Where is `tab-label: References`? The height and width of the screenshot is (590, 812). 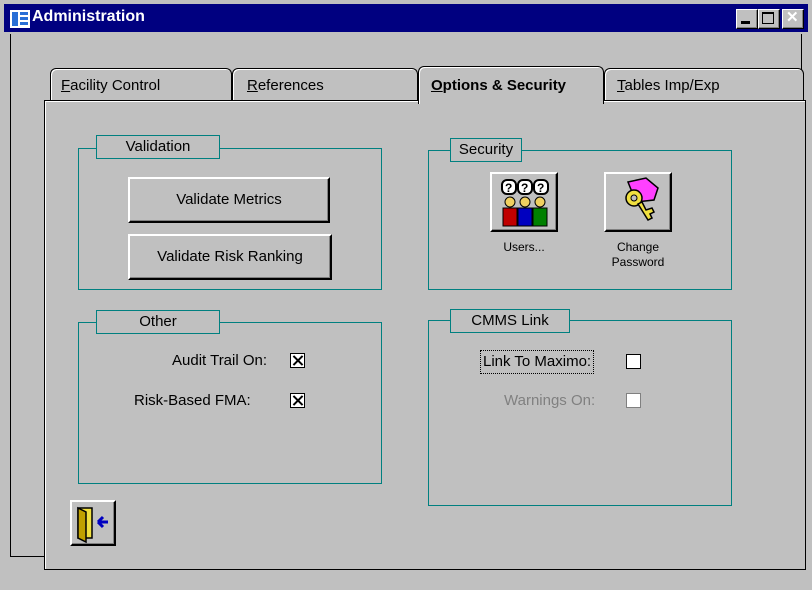 tab-label: References is located at coordinates (285, 85).